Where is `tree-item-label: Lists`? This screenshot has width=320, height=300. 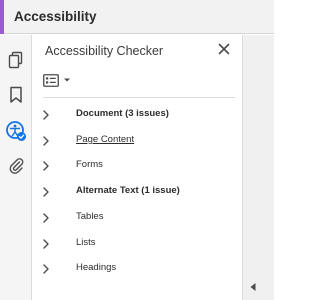 tree-item-label: Lists is located at coordinates (86, 242).